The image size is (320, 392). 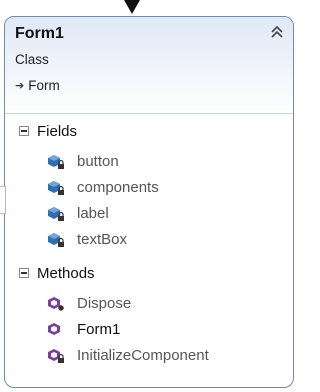 I want to click on base-class-name: Form, so click(x=44, y=85).